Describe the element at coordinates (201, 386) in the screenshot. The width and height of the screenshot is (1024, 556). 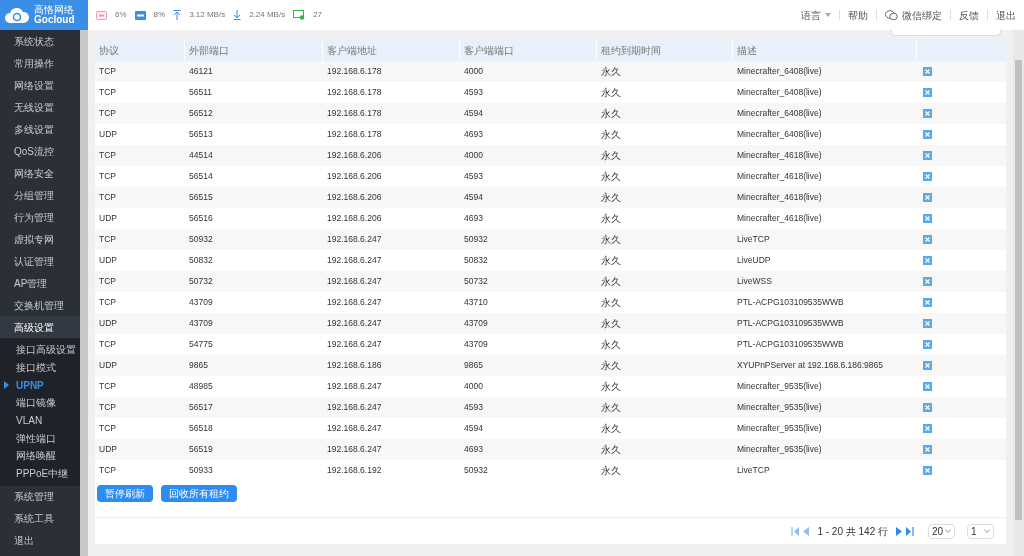
I see `table-cell-text: 48985` at that location.